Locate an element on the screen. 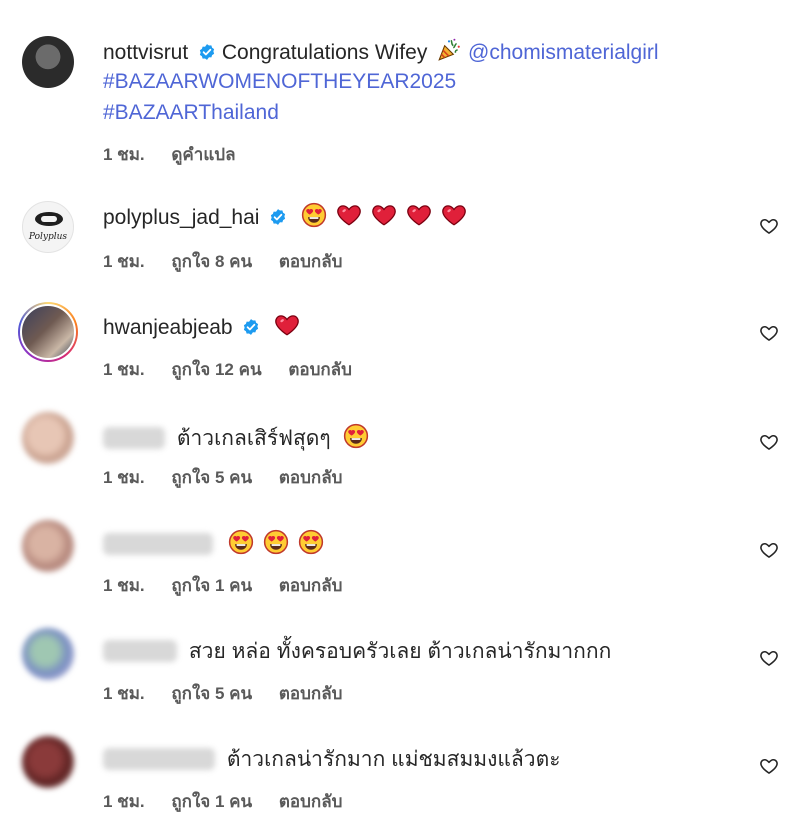 The width and height of the screenshot is (800, 833). commenter-avatar is located at coordinates (48, 332).